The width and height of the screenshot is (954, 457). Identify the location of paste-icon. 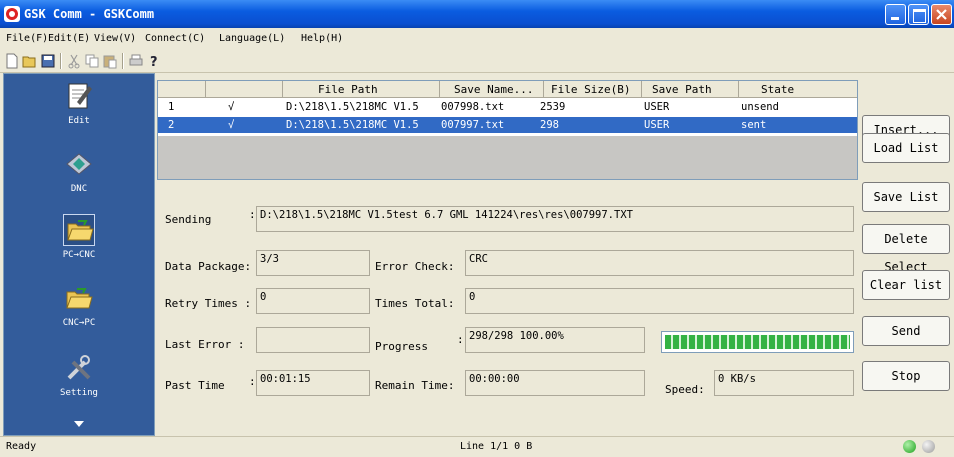
(110, 61).